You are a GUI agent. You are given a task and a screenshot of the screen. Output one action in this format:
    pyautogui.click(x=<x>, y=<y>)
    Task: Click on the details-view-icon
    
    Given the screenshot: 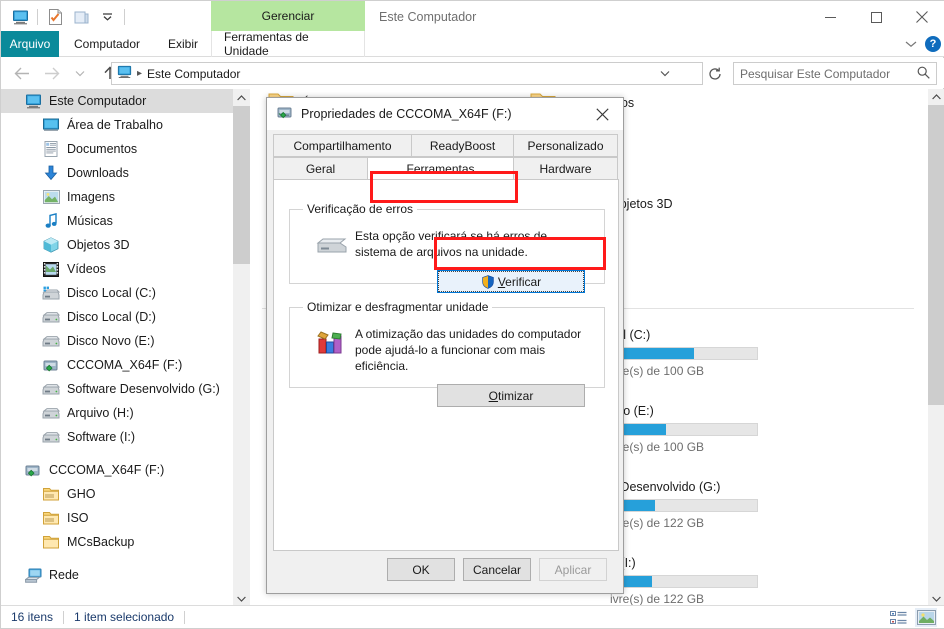 What is the action you would take?
    pyautogui.click(x=898, y=617)
    